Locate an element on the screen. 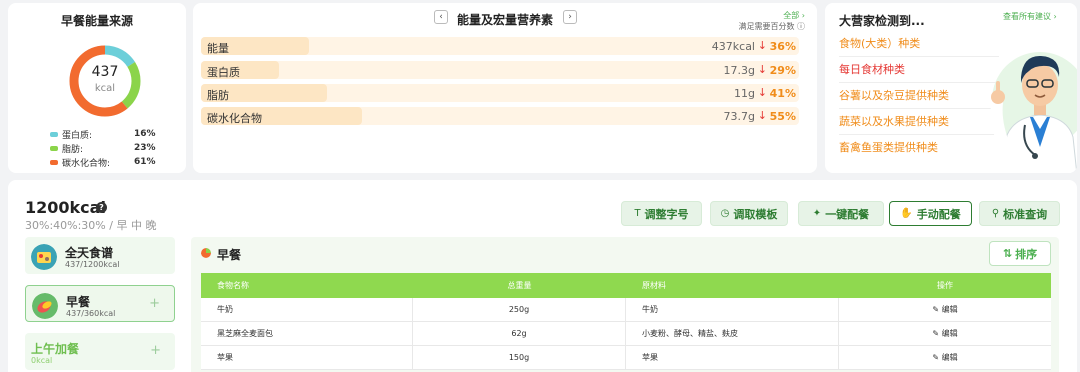  meal-item-morning-snack: 上午加餐 0kcal + is located at coordinates (100, 351).